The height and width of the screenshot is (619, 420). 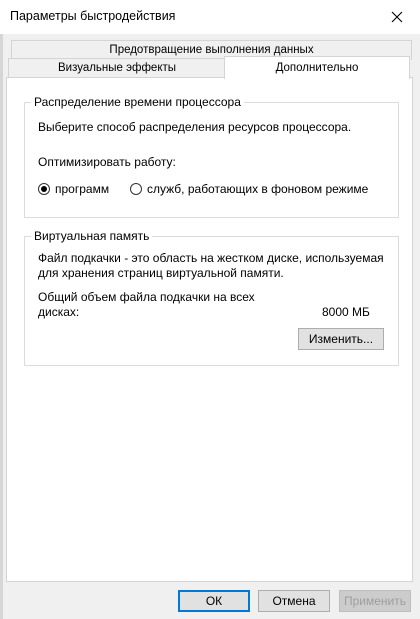 I want to click on close-icon, so click(x=397, y=17).